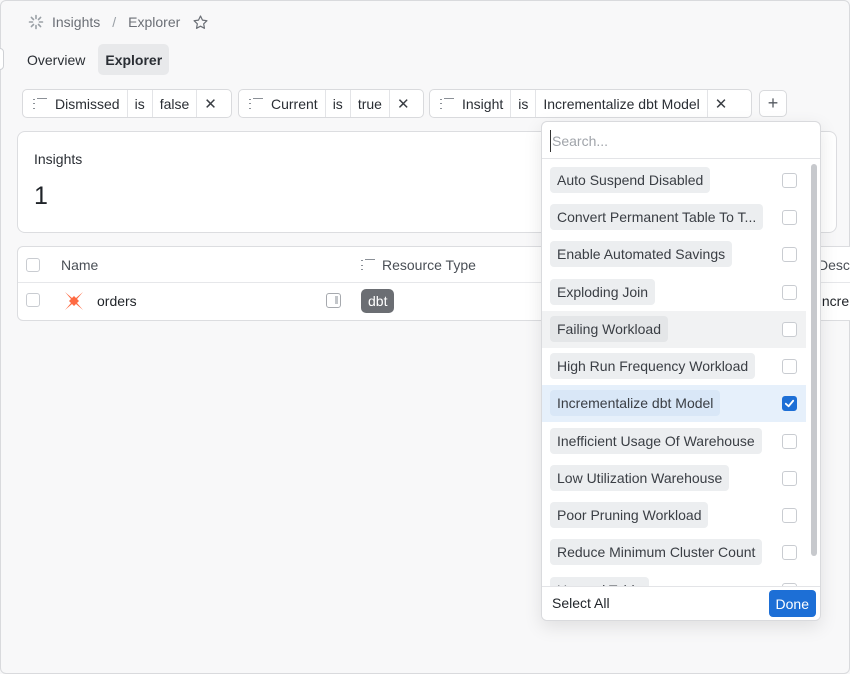 The width and height of the screenshot is (850, 674). I want to click on checkmark-icon, so click(789, 403).